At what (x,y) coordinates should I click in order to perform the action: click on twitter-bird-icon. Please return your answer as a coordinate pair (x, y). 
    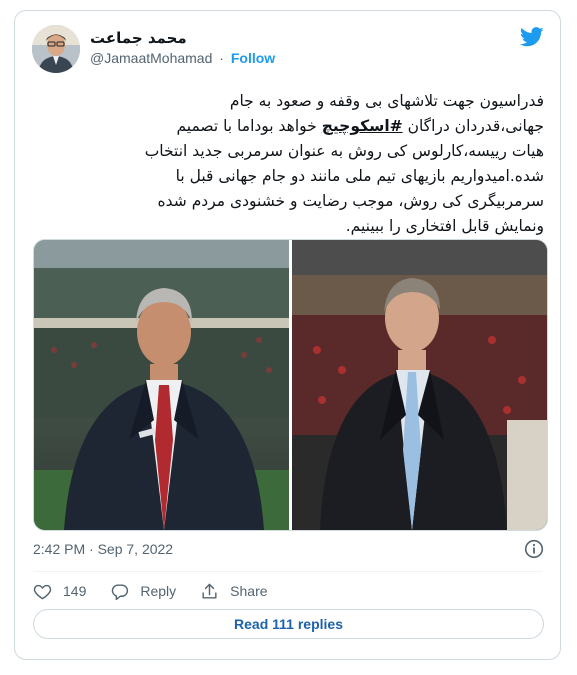
    Looking at the image, I should click on (532, 37).